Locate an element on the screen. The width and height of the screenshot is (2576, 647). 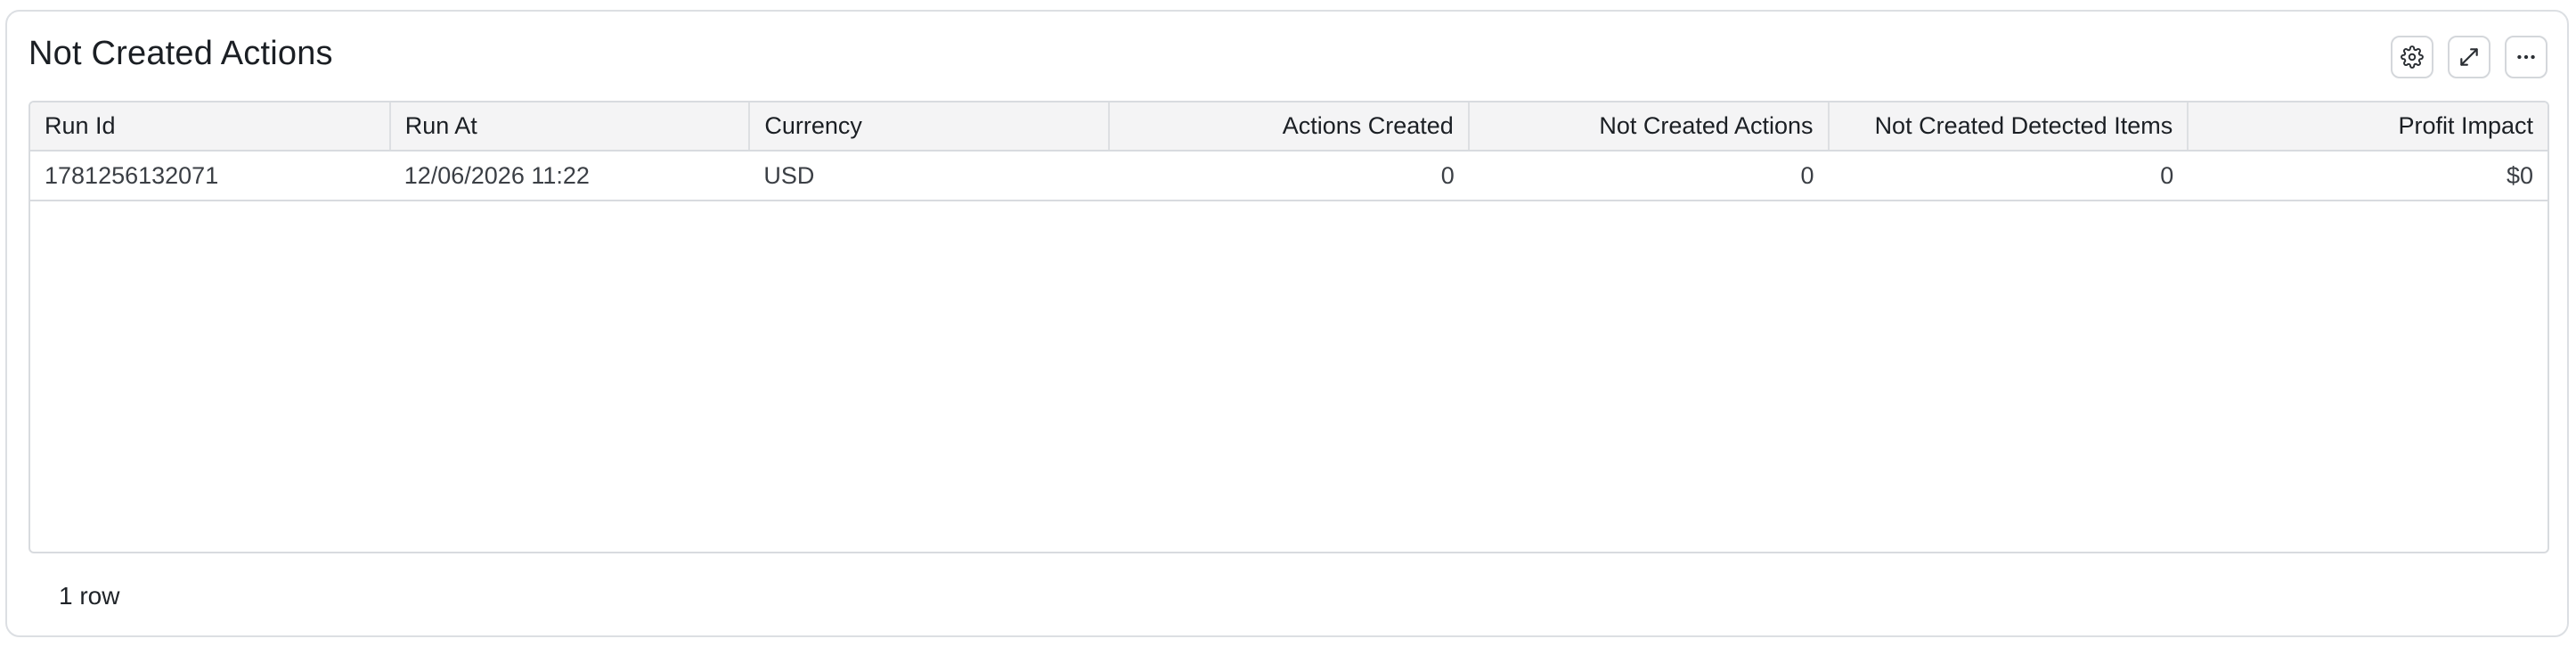
column-header-profit-impact: Profit Impact is located at coordinates (2368, 127).